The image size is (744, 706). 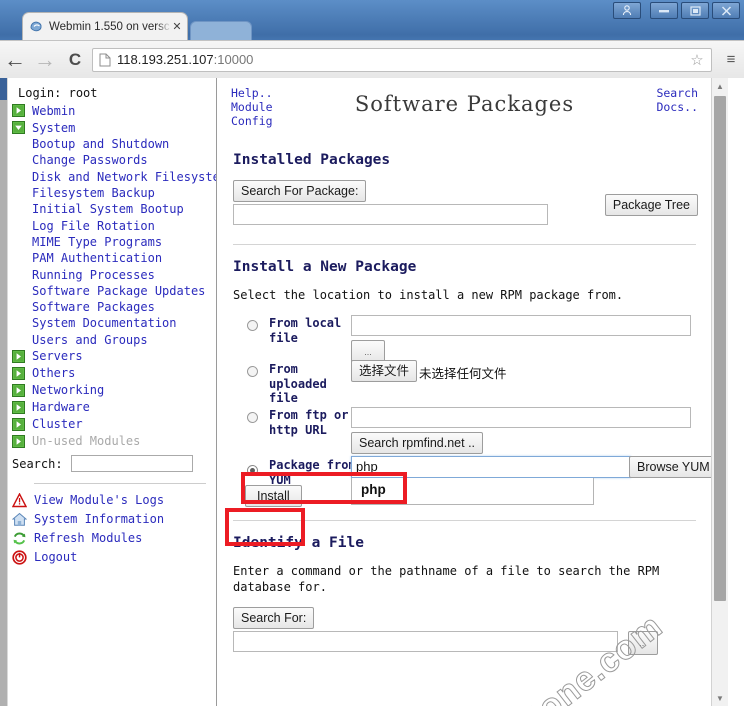 What do you see at coordinates (108, 209) in the screenshot?
I see `sidebar-subitem-label: Initial System Bootup` at bounding box center [108, 209].